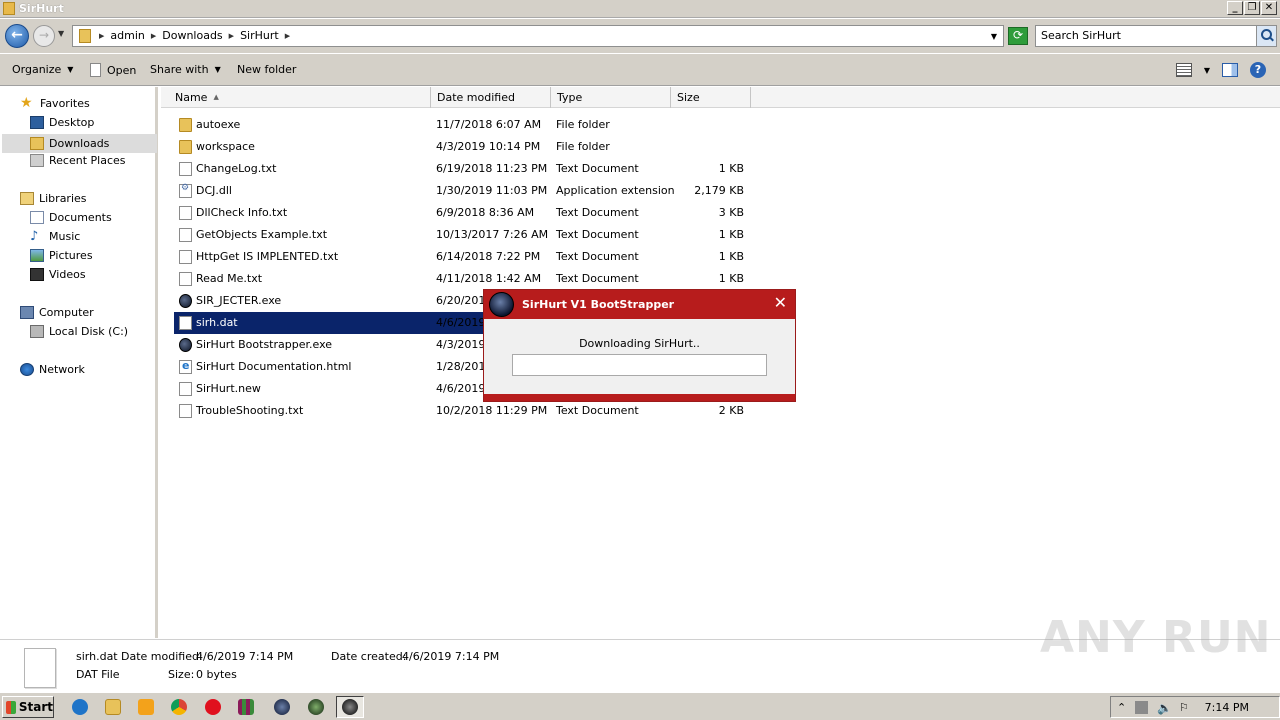 Image resolution: width=1280 pixels, height=720 pixels. What do you see at coordinates (267, 256) in the screenshot?
I see `file-name: HttpGet IS IMPLENTED.txt` at bounding box center [267, 256].